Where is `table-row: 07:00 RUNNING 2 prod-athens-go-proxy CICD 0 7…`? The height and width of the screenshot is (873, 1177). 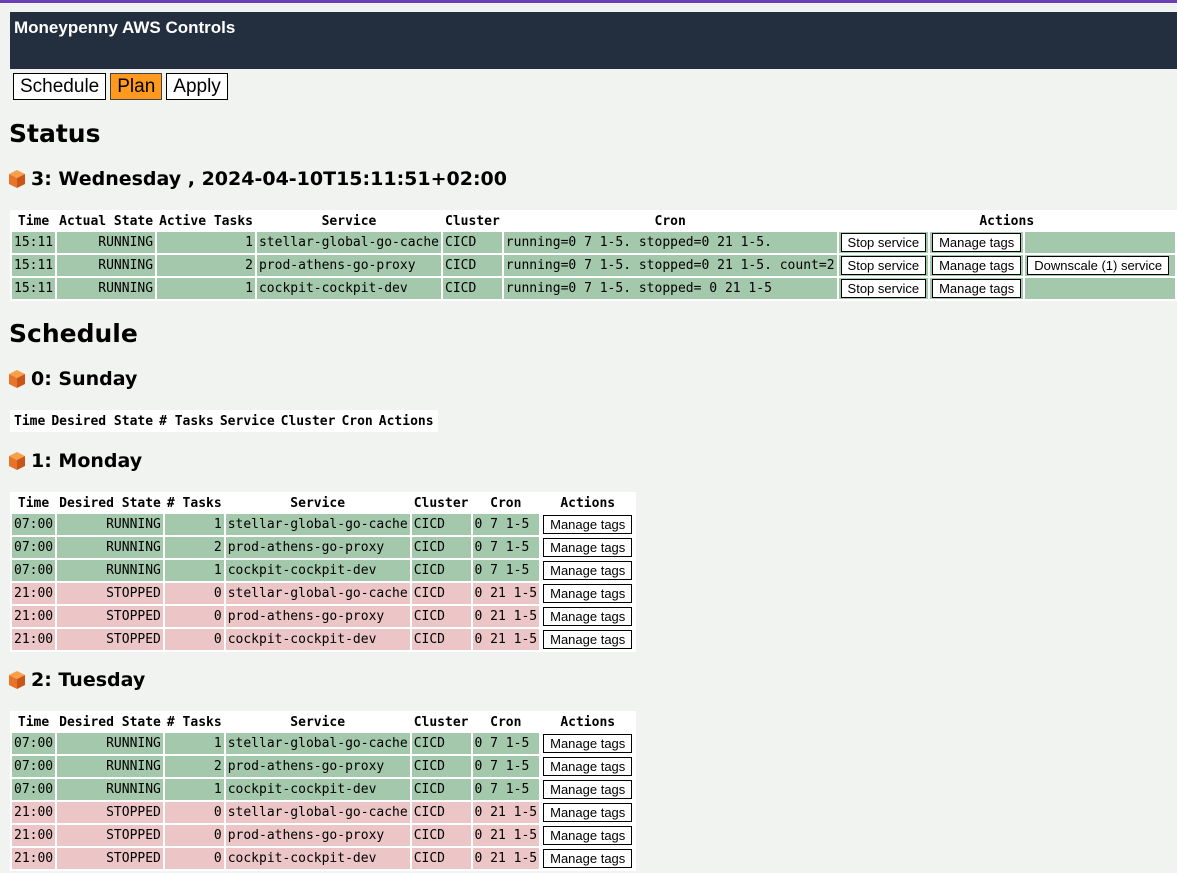 table-row: 07:00 RUNNING 2 prod-athens-go-proxy CICD 0 7… is located at coordinates (323, 547).